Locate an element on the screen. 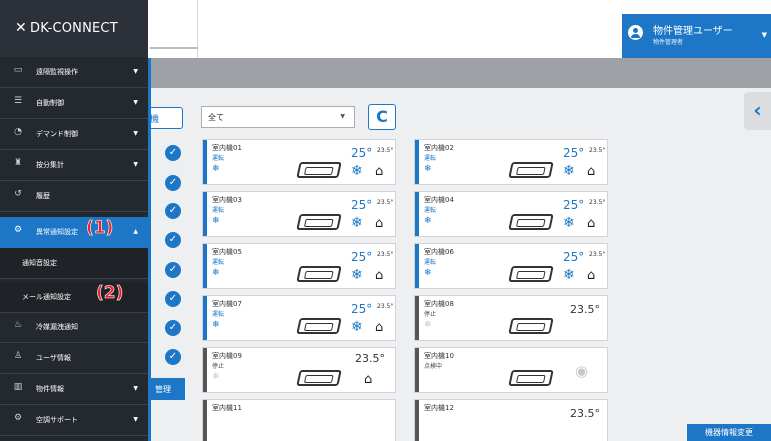 This screenshot has height=441, width=771. history-icon: ↺ is located at coordinates (18, 194).